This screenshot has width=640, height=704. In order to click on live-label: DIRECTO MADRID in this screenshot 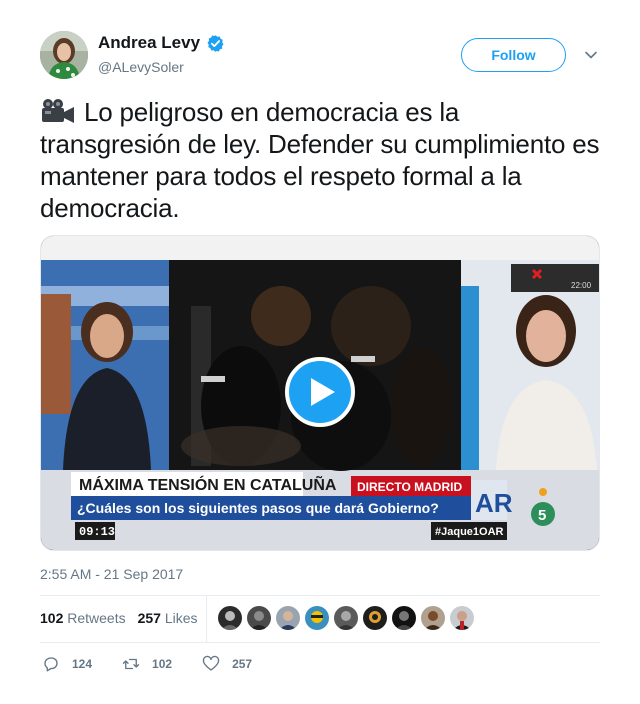, I will do `click(409, 487)`.